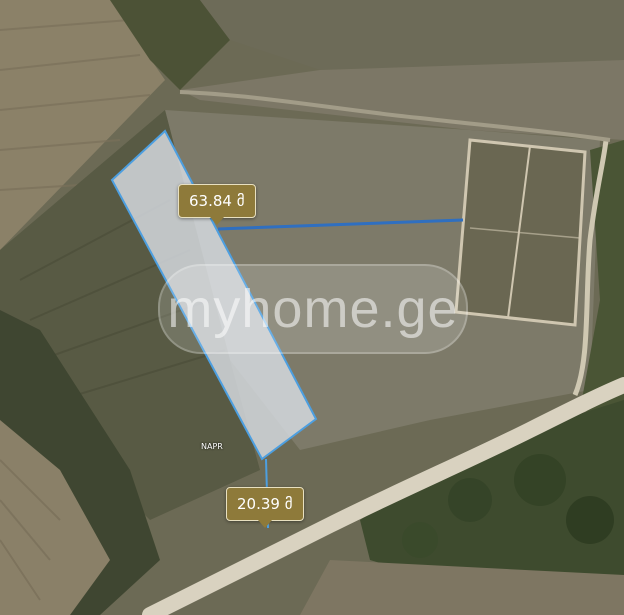  Describe the element at coordinates (265, 507) in the screenshot. I see `distance-label: 20.39 მ` at that location.